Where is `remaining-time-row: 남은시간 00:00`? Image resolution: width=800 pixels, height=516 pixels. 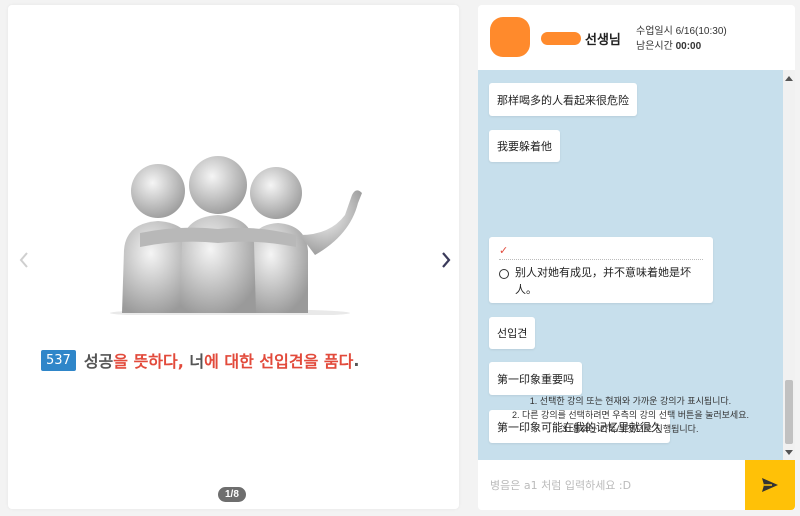
remaining-time-row: 남은시간 00:00 is located at coordinates (681, 46).